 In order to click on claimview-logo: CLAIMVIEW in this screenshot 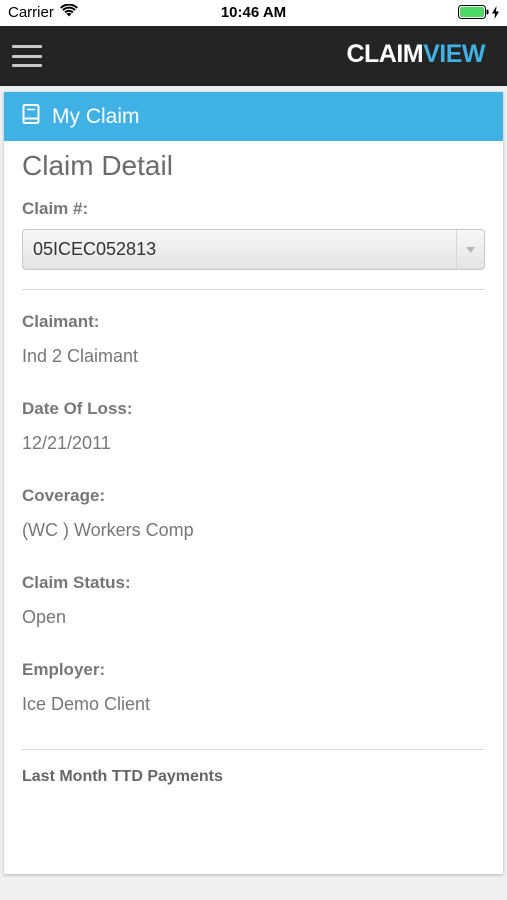, I will do `click(415, 54)`.